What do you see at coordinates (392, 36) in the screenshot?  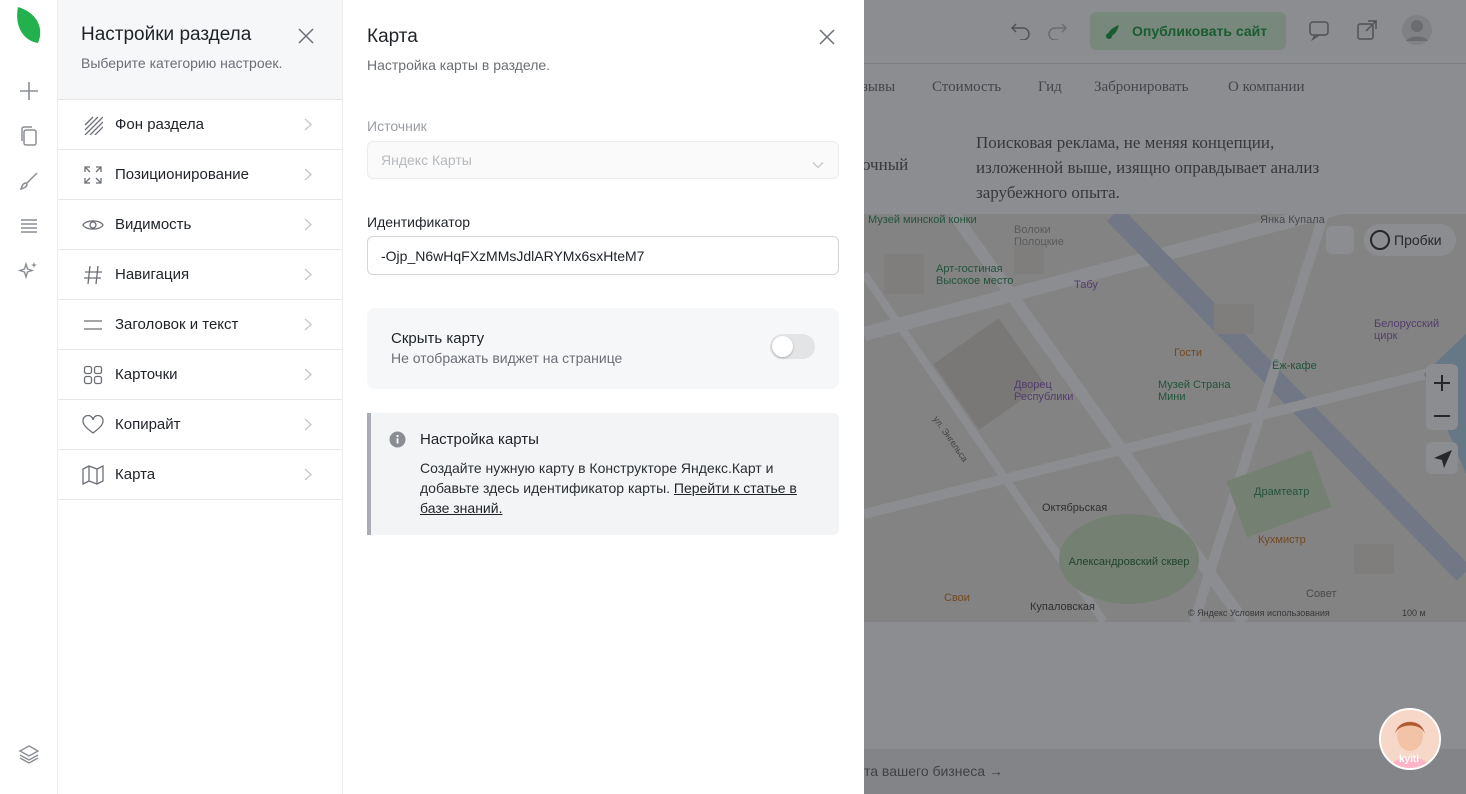 I see `map-settings-title: Карта` at bounding box center [392, 36].